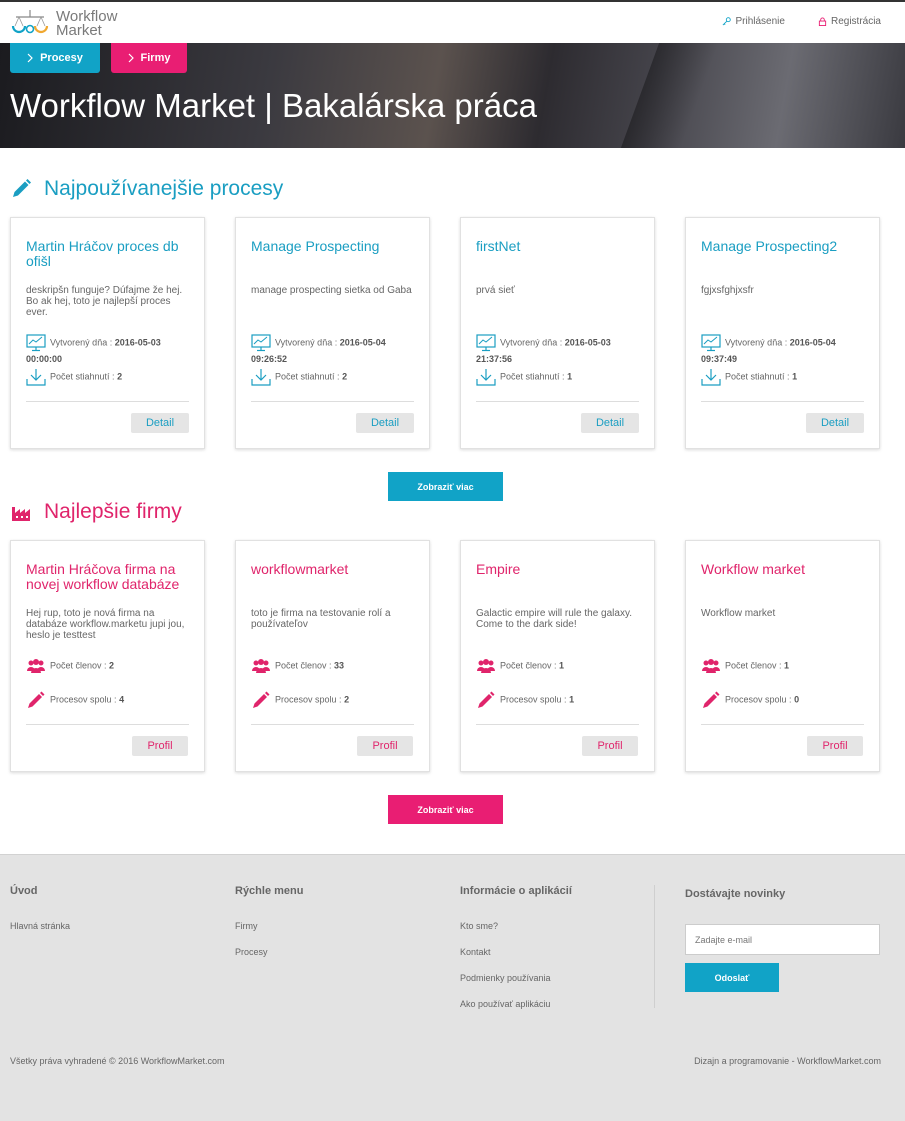 This screenshot has height=1121, width=905. Describe the element at coordinates (273, 105) in the screenshot. I see `page-title: Workflow Market | Bakalárska práca` at that location.